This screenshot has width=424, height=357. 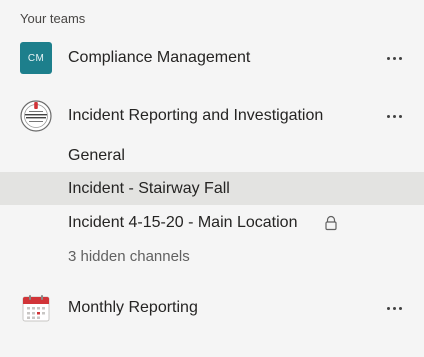 I want to click on team-row-incident-reporting: Incident Reporting and Investigation, so click(x=212, y=116).